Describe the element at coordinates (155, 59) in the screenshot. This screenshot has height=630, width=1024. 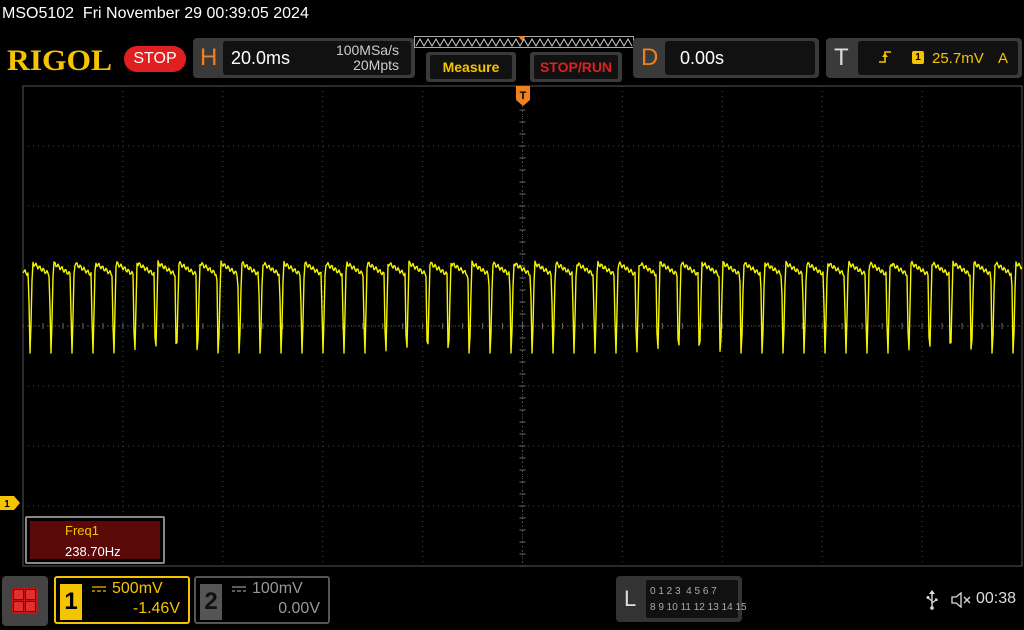
I see `run-state-badge: STOP` at that location.